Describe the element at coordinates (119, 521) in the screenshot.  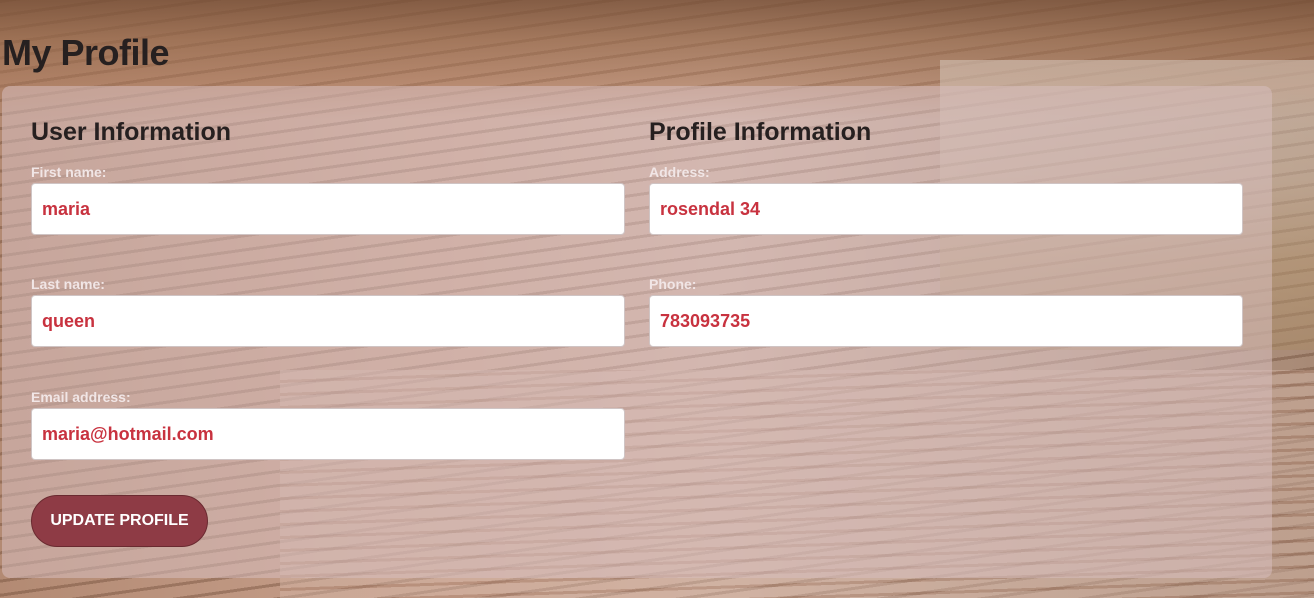
I see `update-profile-button: UPDATE PROFILE` at that location.